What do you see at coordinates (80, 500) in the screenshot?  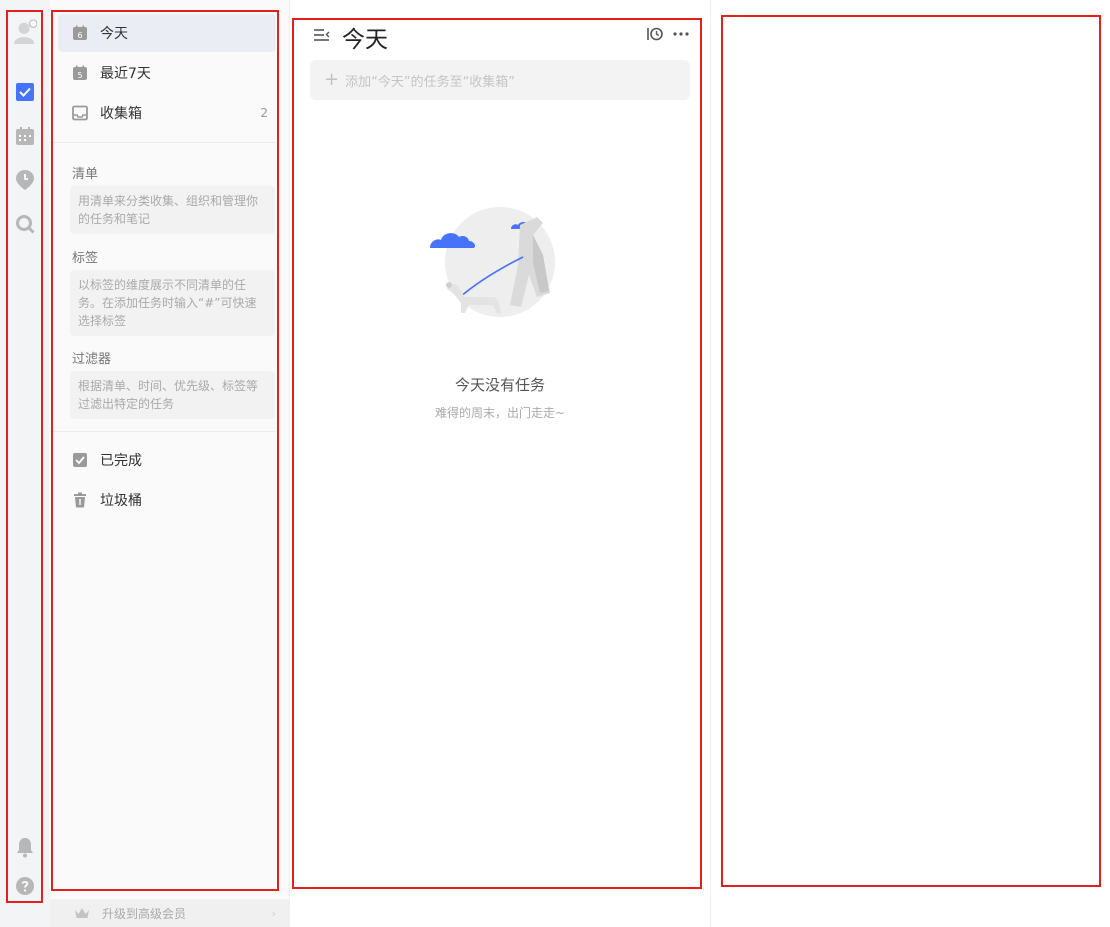 I see `trash-icon` at bounding box center [80, 500].